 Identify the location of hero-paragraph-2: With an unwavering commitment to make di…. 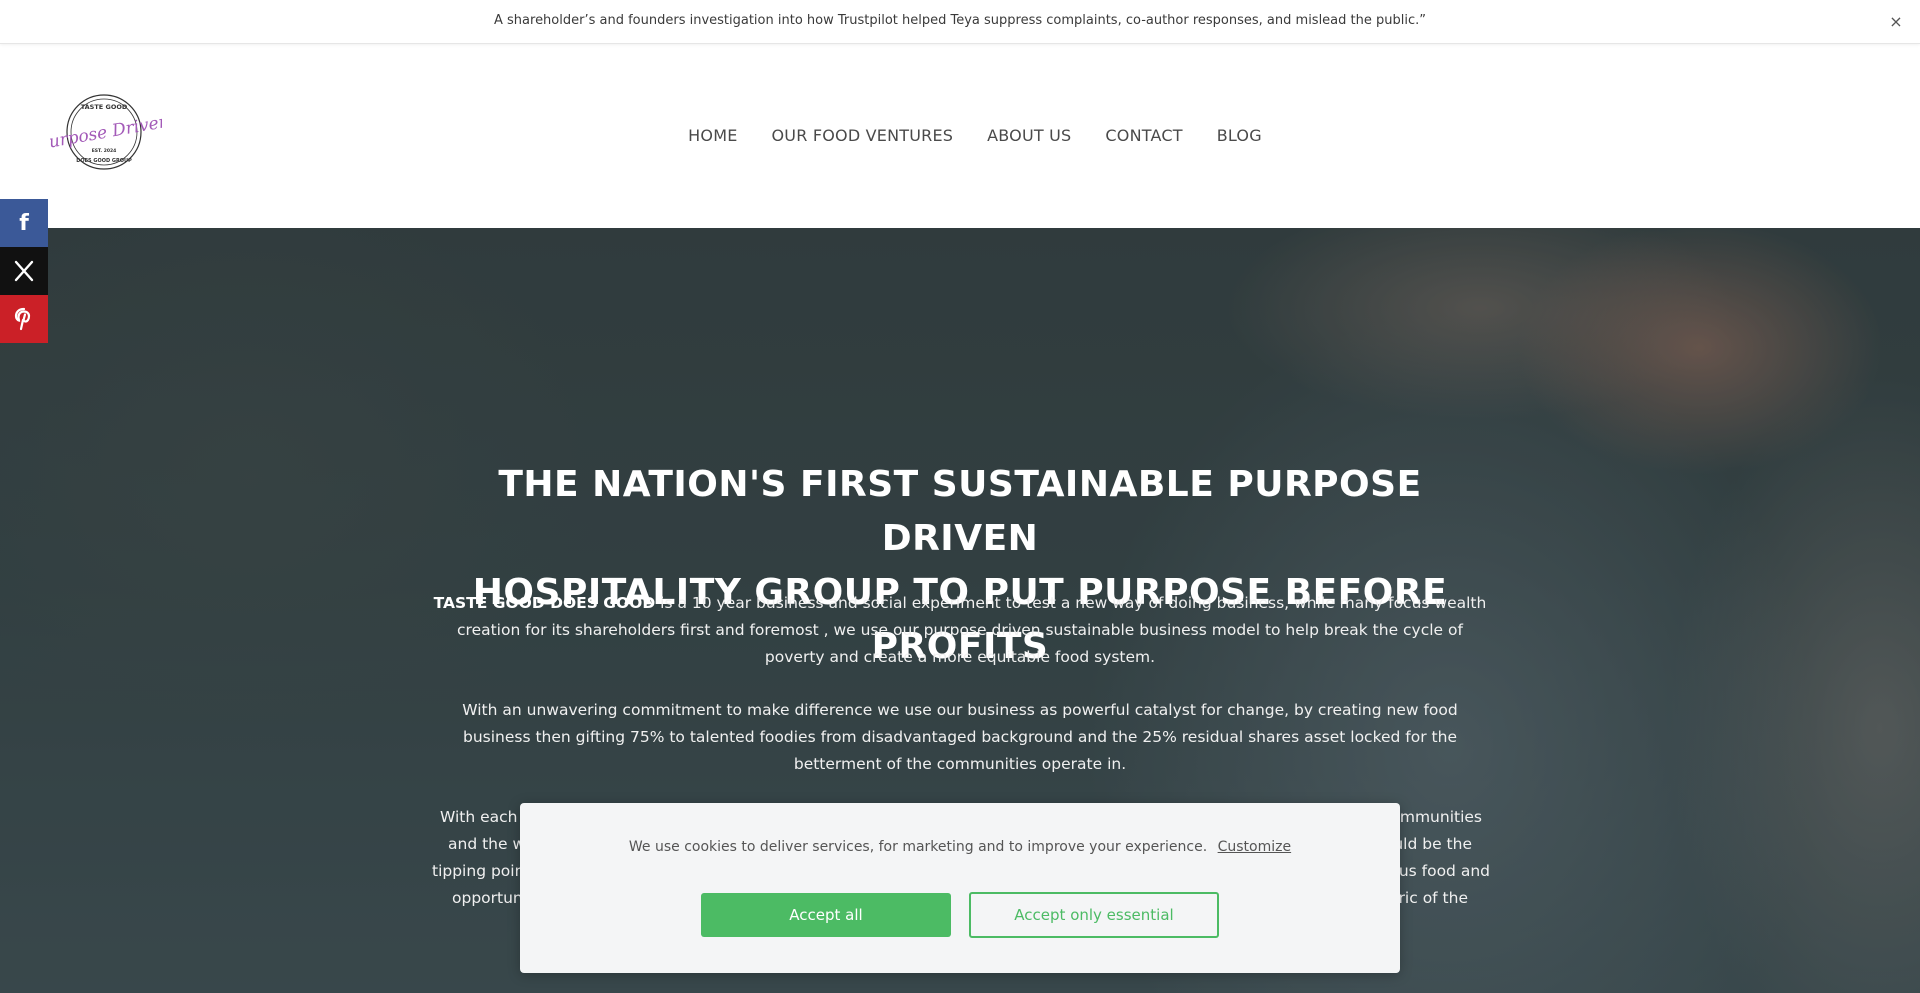
(960, 737).